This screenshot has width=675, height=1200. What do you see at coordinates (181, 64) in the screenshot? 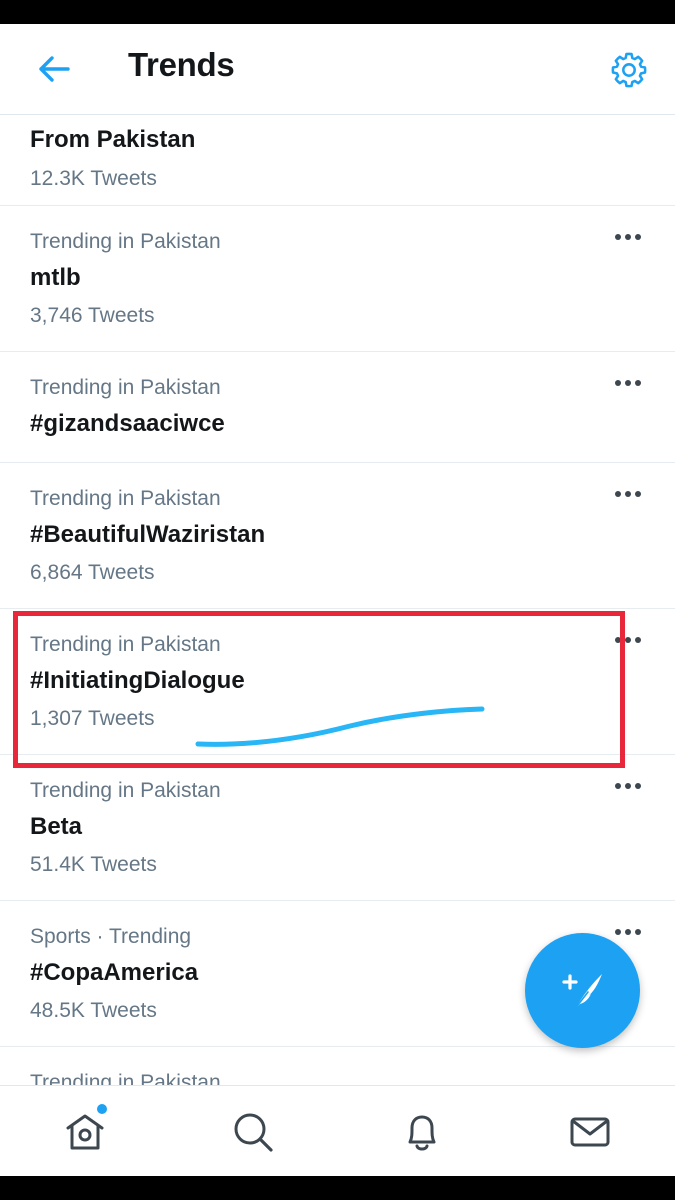
I see `page-title: Trends` at bounding box center [181, 64].